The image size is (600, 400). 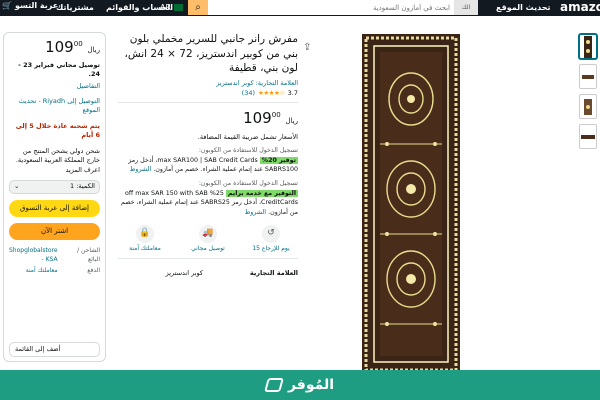 I want to click on banner-logo-icon, so click(x=274, y=385).